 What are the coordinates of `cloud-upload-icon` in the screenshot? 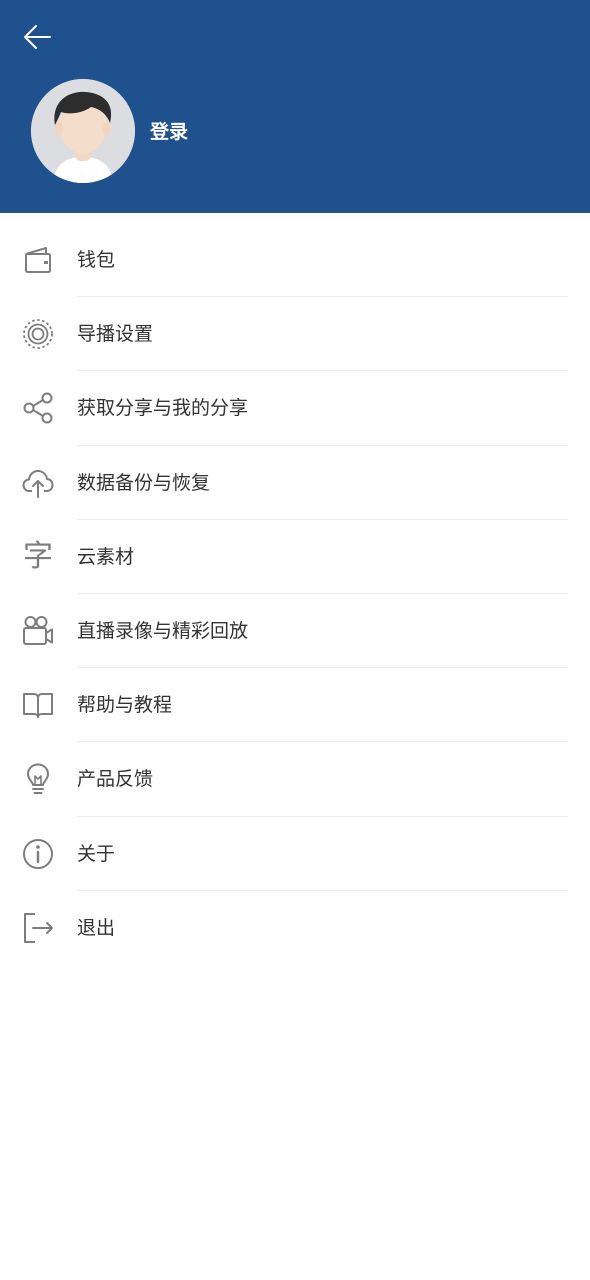 It's located at (38, 483).